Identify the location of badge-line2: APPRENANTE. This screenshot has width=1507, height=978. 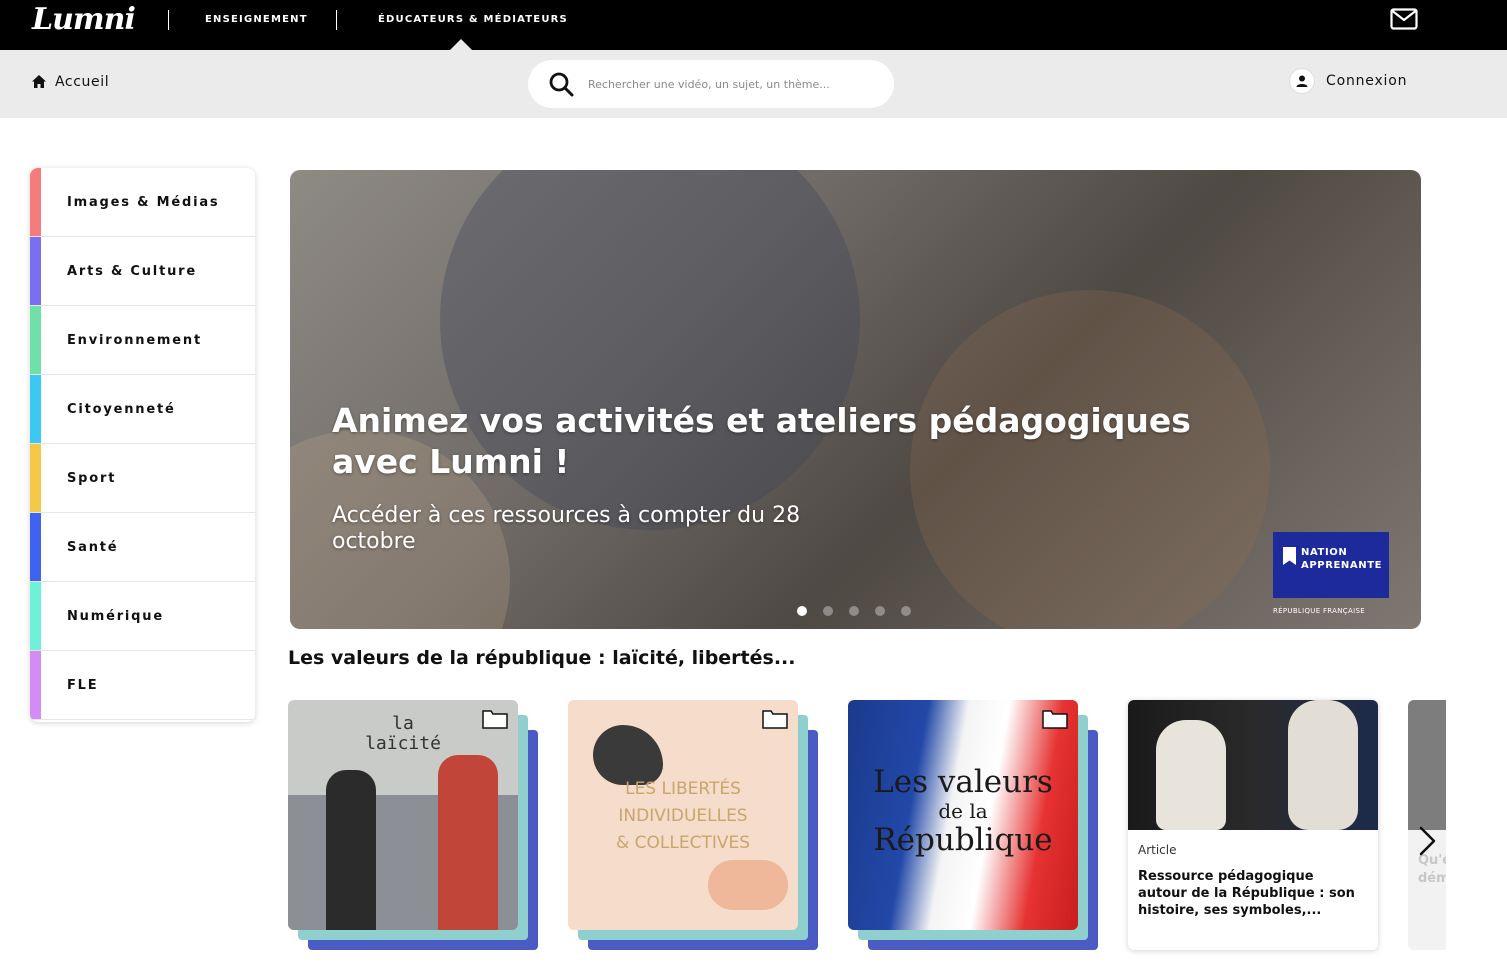
(1342, 565).